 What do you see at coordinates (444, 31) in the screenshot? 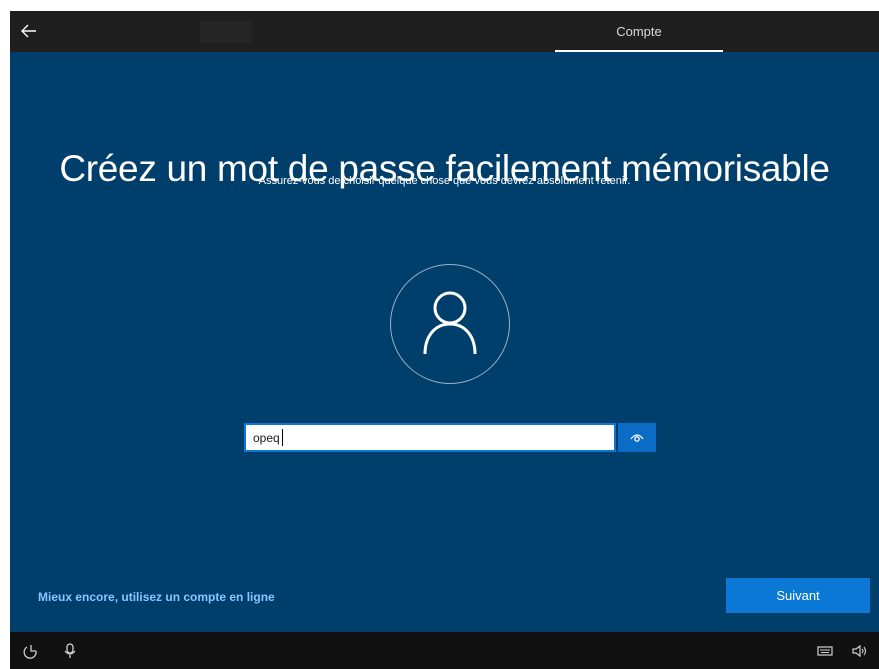
I see `top-bar: Compte` at bounding box center [444, 31].